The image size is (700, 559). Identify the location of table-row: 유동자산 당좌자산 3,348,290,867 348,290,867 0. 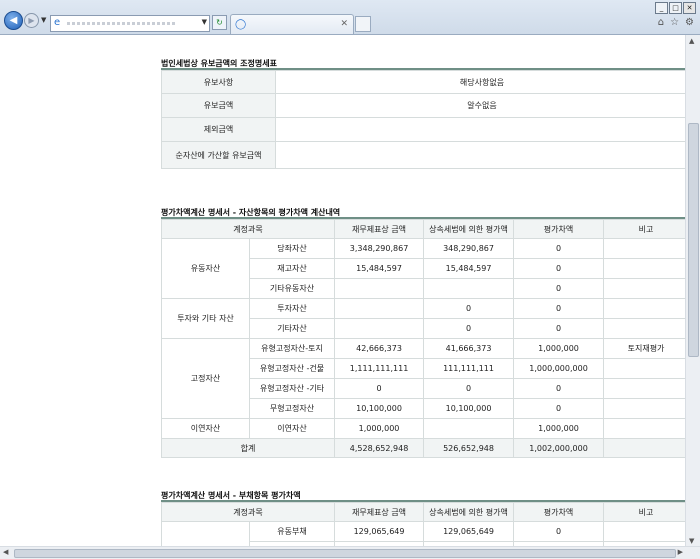
(423, 268).